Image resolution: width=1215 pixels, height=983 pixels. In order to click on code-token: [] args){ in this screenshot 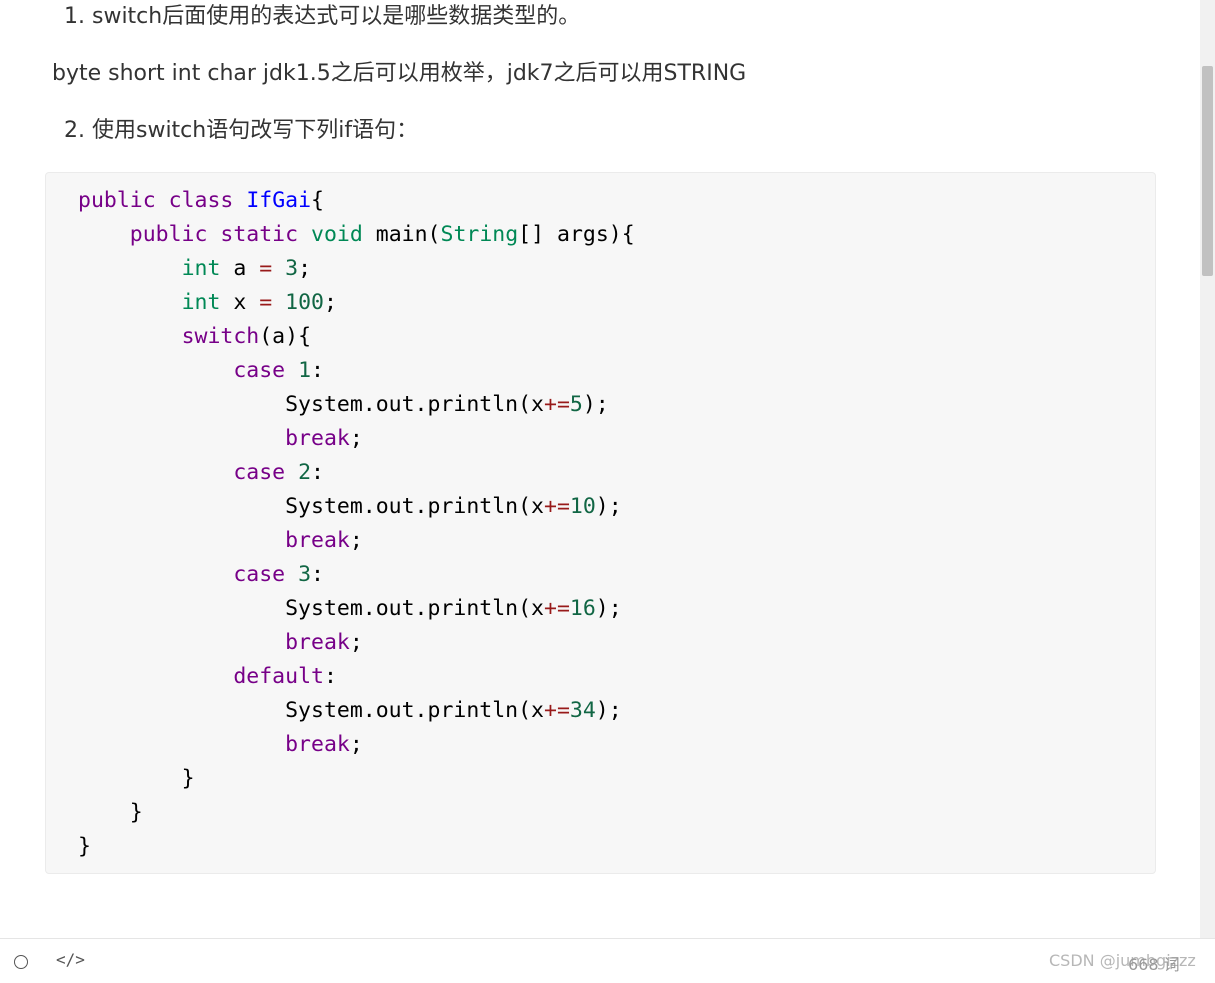, I will do `click(576, 234)`.